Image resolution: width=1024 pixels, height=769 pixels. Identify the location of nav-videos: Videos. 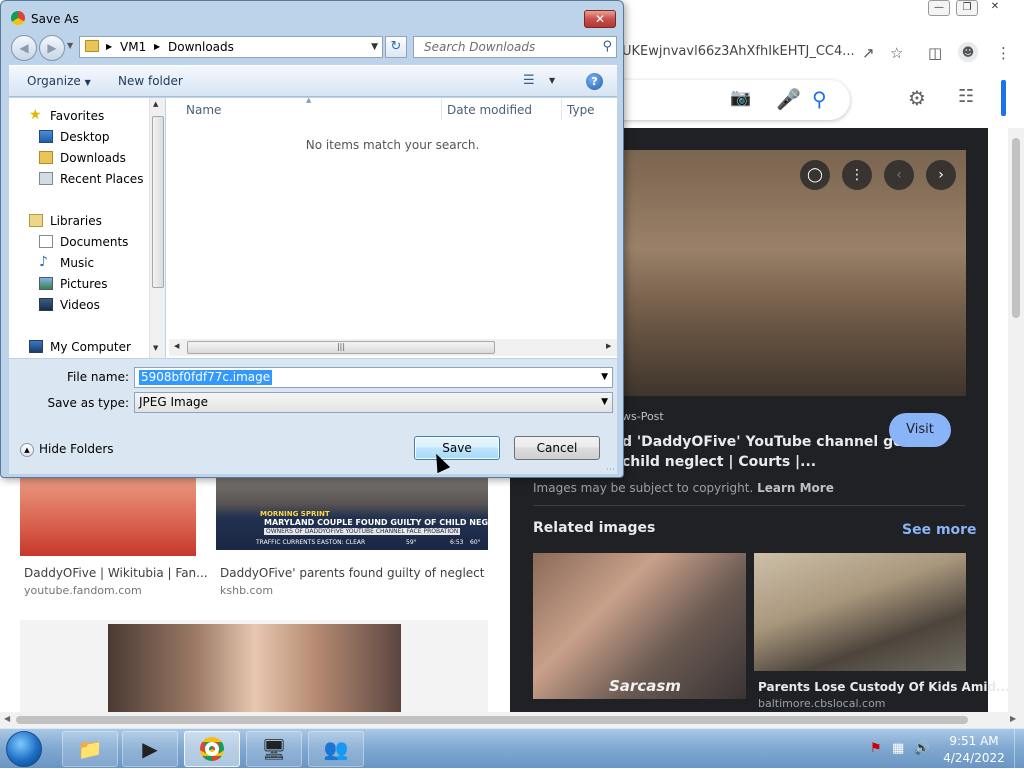
(79, 305).